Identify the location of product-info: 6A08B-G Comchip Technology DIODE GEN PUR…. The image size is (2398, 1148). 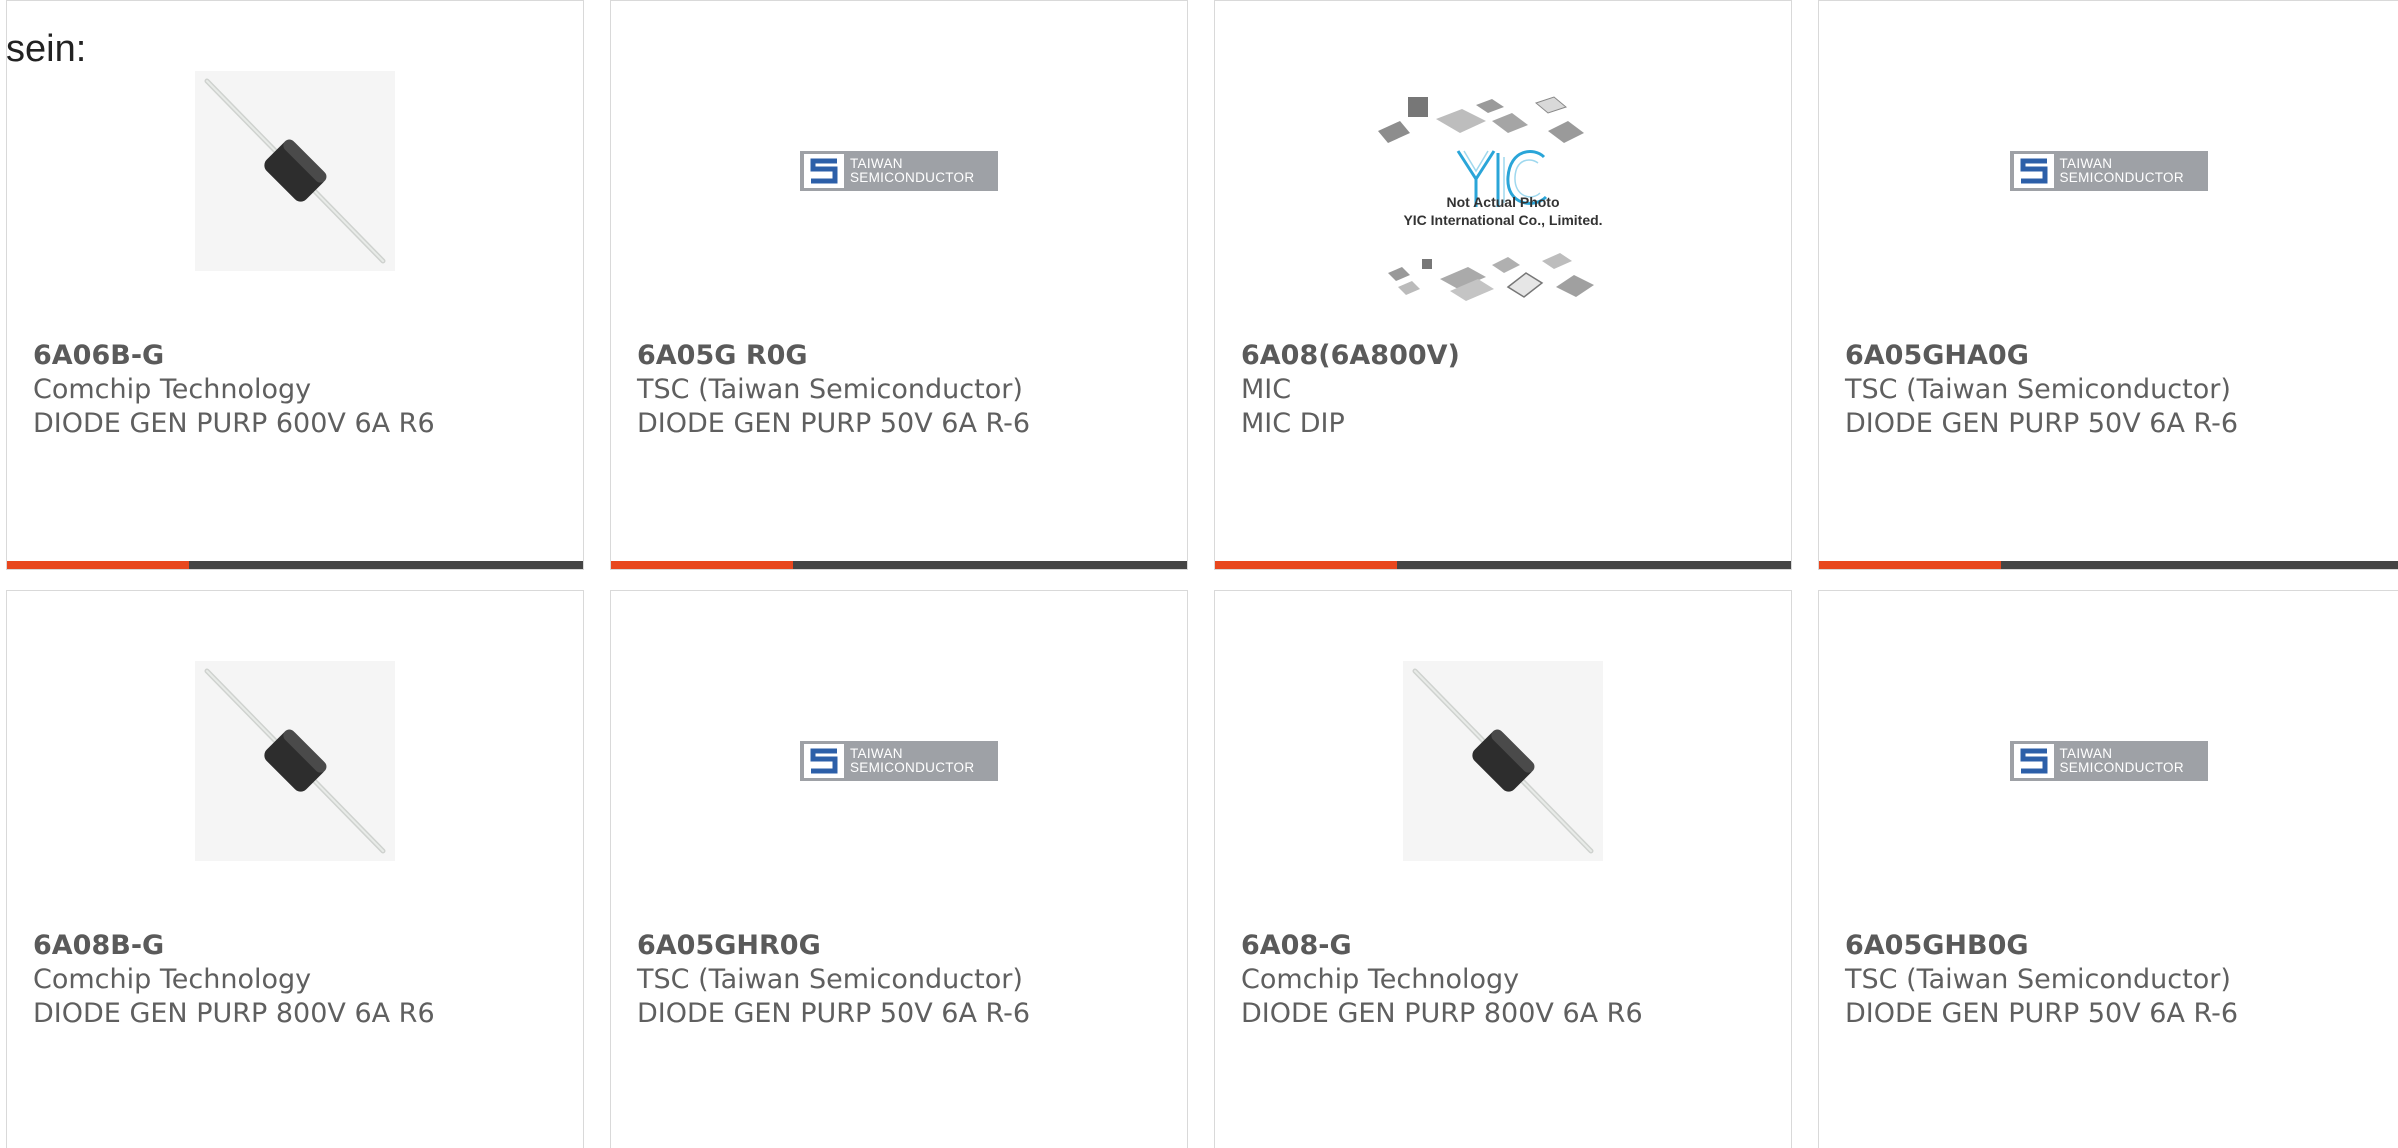
(234, 980).